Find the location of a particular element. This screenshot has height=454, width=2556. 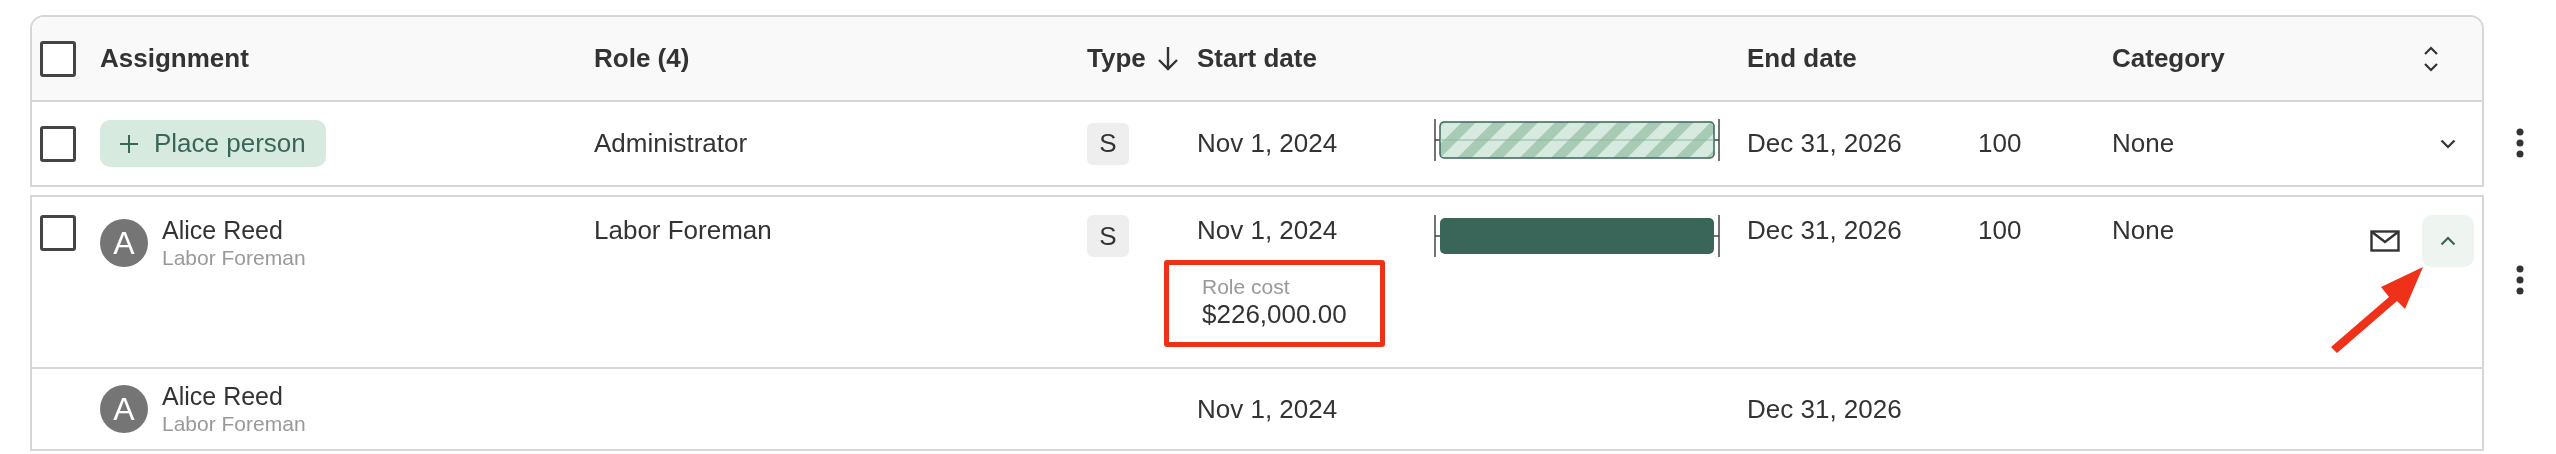

column-header: Type is located at coordinates (1116, 58).